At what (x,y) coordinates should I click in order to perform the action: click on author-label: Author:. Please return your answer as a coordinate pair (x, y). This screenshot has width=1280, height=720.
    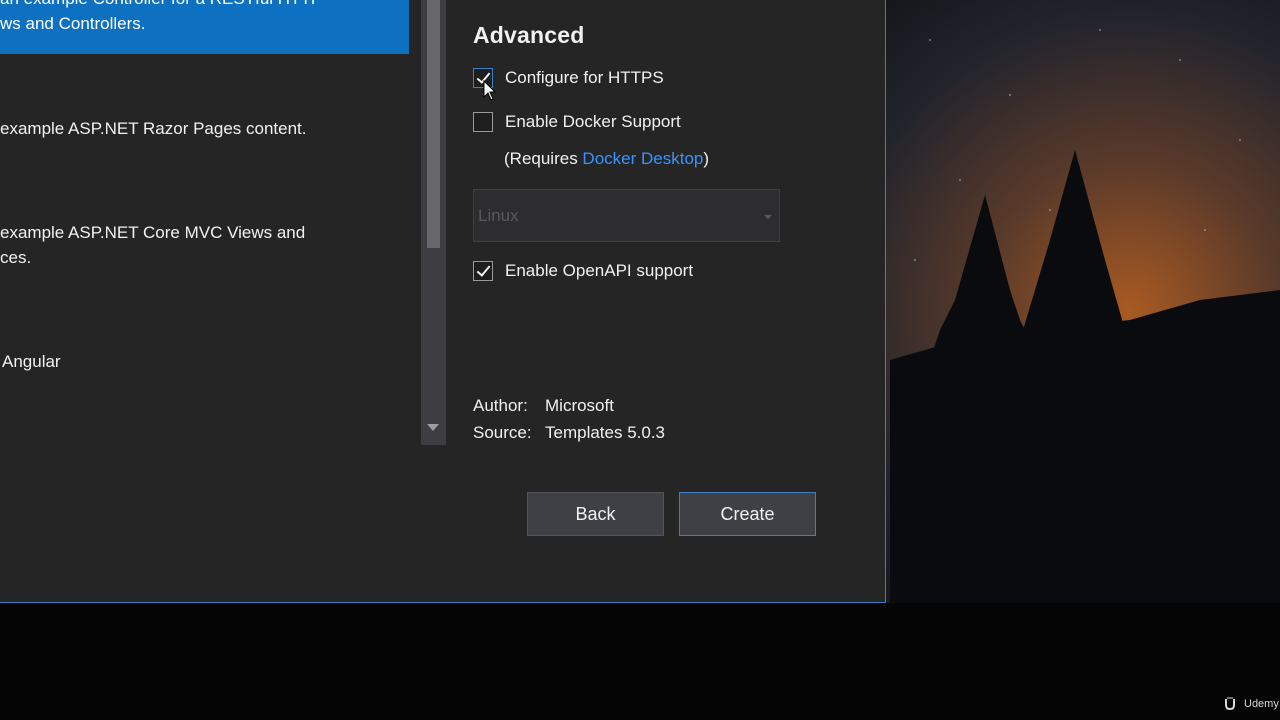
    Looking at the image, I should click on (500, 405).